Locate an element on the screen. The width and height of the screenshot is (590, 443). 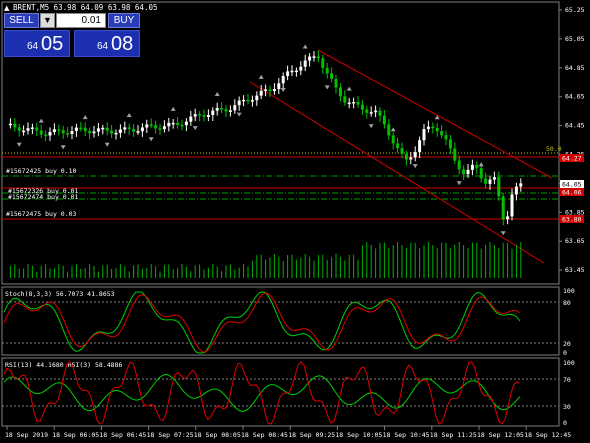
time-axis-label: 18 Sep 2019 is located at coordinates (26, 435).